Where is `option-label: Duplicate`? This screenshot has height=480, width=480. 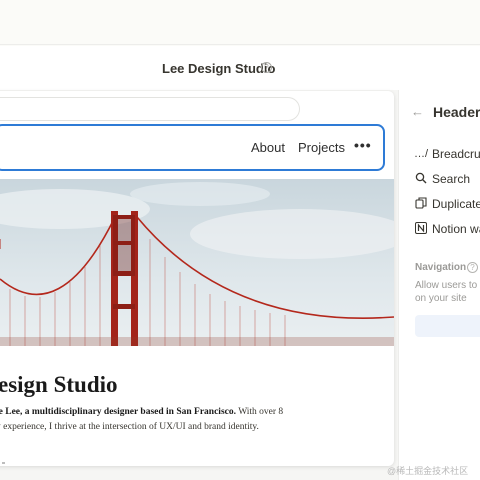 option-label: Duplicate is located at coordinates (456, 204).